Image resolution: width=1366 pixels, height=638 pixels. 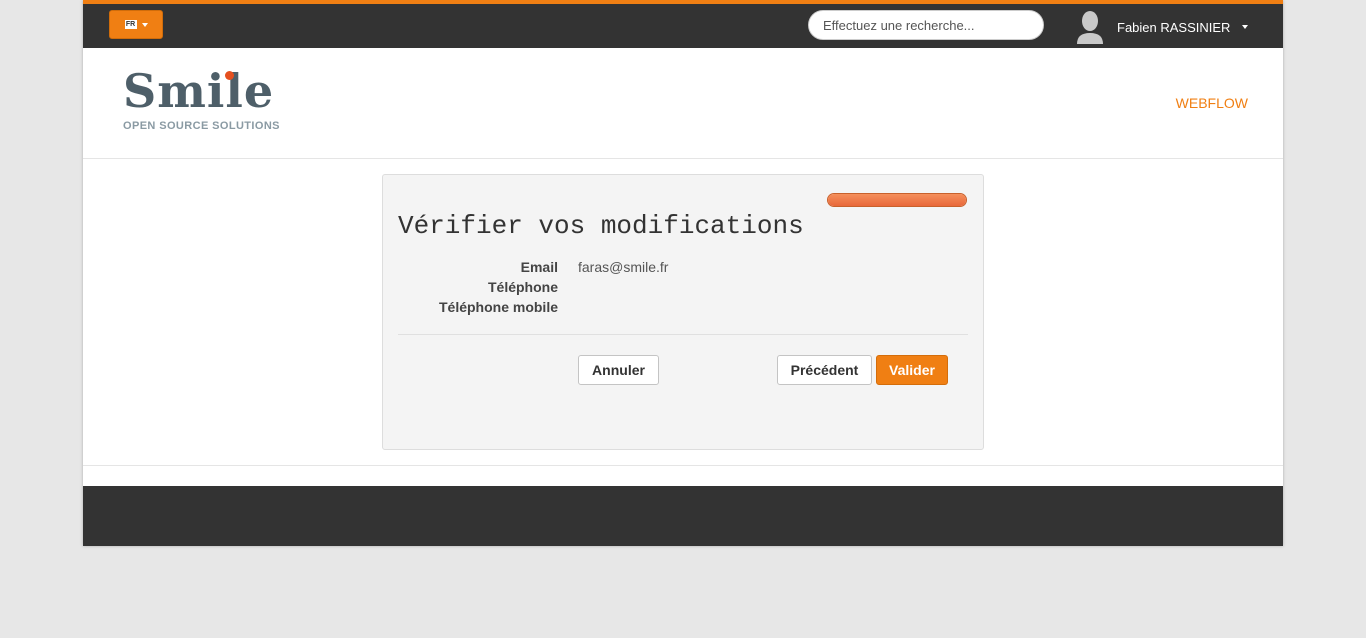 What do you see at coordinates (926, 25) in the screenshot?
I see `search-input` at bounding box center [926, 25].